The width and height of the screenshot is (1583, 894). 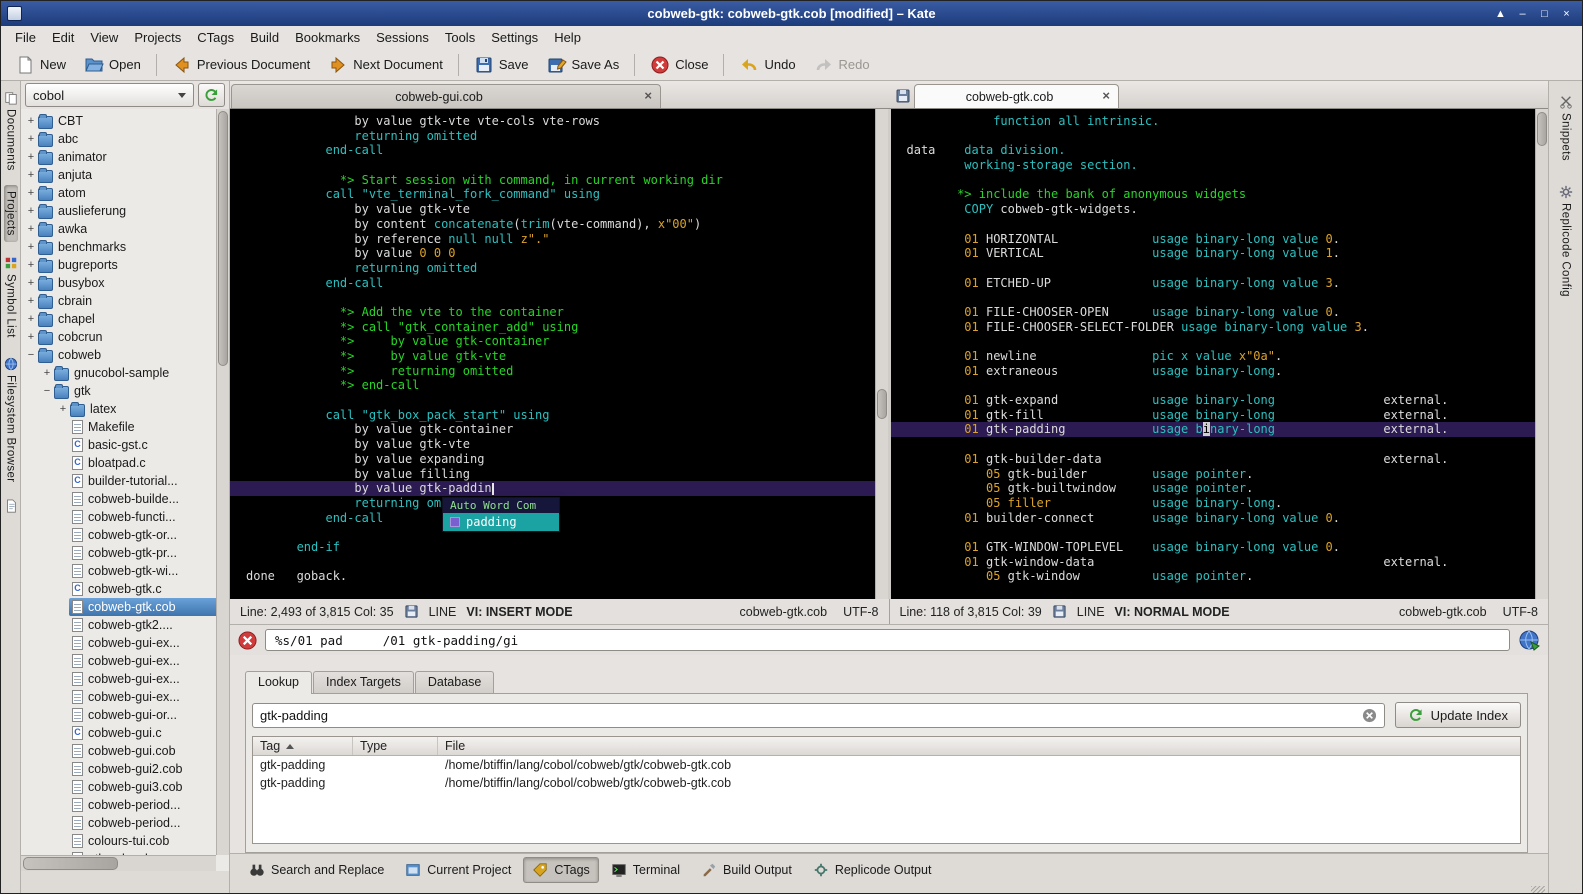 What do you see at coordinates (1566, 13) in the screenshot?
I see `close-window-button: ×` at bounding box center [1566, 13].